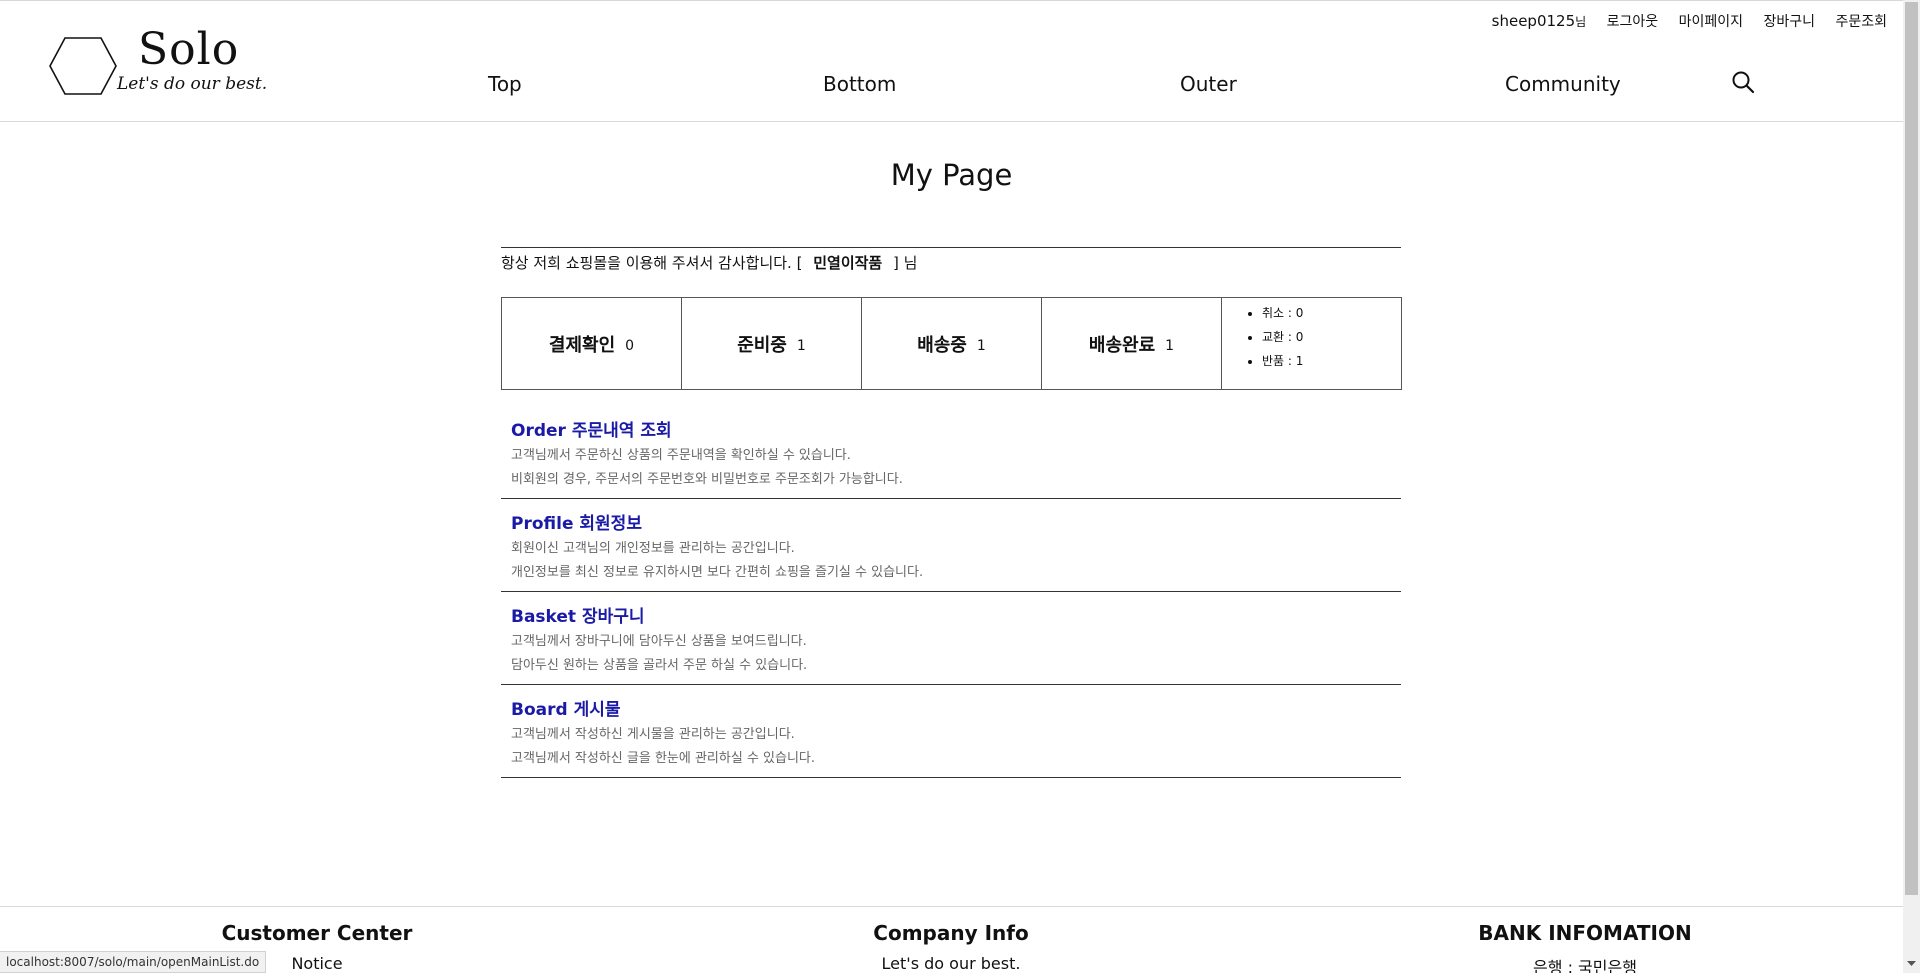 This screenshot has height=973, width=1920. I want to click on logo-tagline: Let's do our best., so click(192, 84).